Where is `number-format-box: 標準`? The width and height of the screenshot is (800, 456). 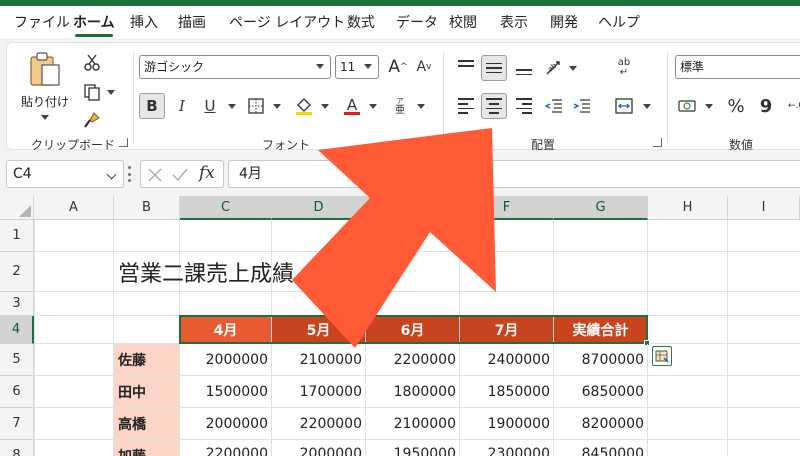
number-format-box: 標準 is located at coordinates (737, 67).